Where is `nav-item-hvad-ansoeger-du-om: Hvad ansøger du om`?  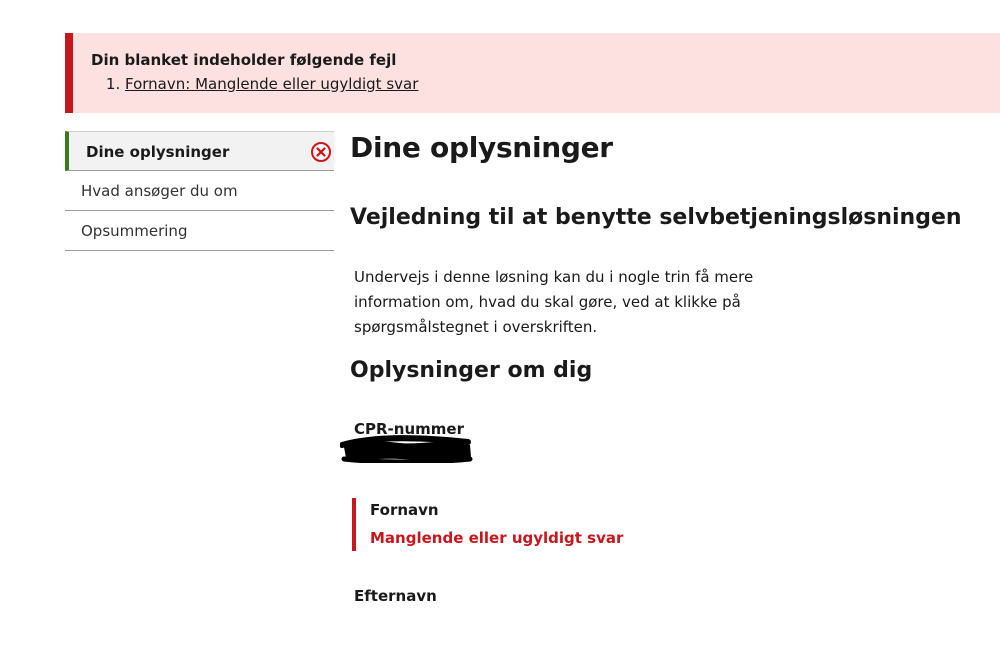
nav-item-hvad-ansoeger-du-om: Hvad ansøger du om is located at coordinates (199, 191).